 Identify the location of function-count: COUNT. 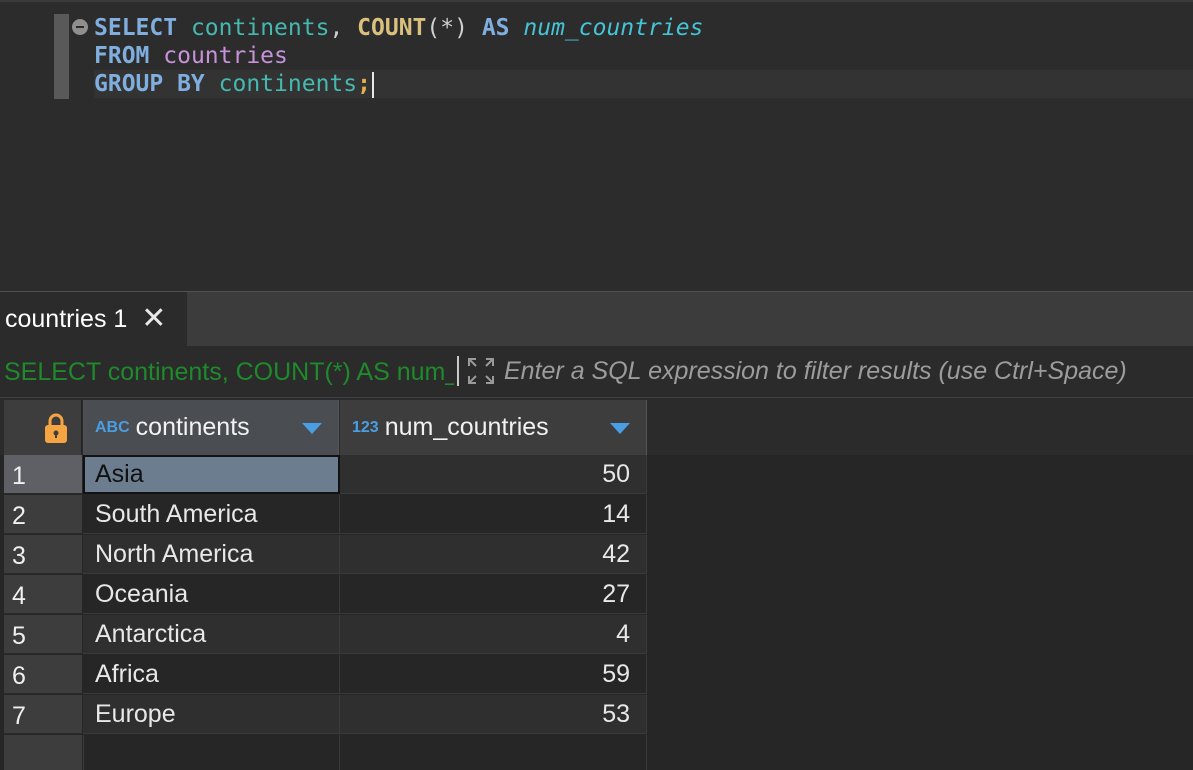
(392, 28).